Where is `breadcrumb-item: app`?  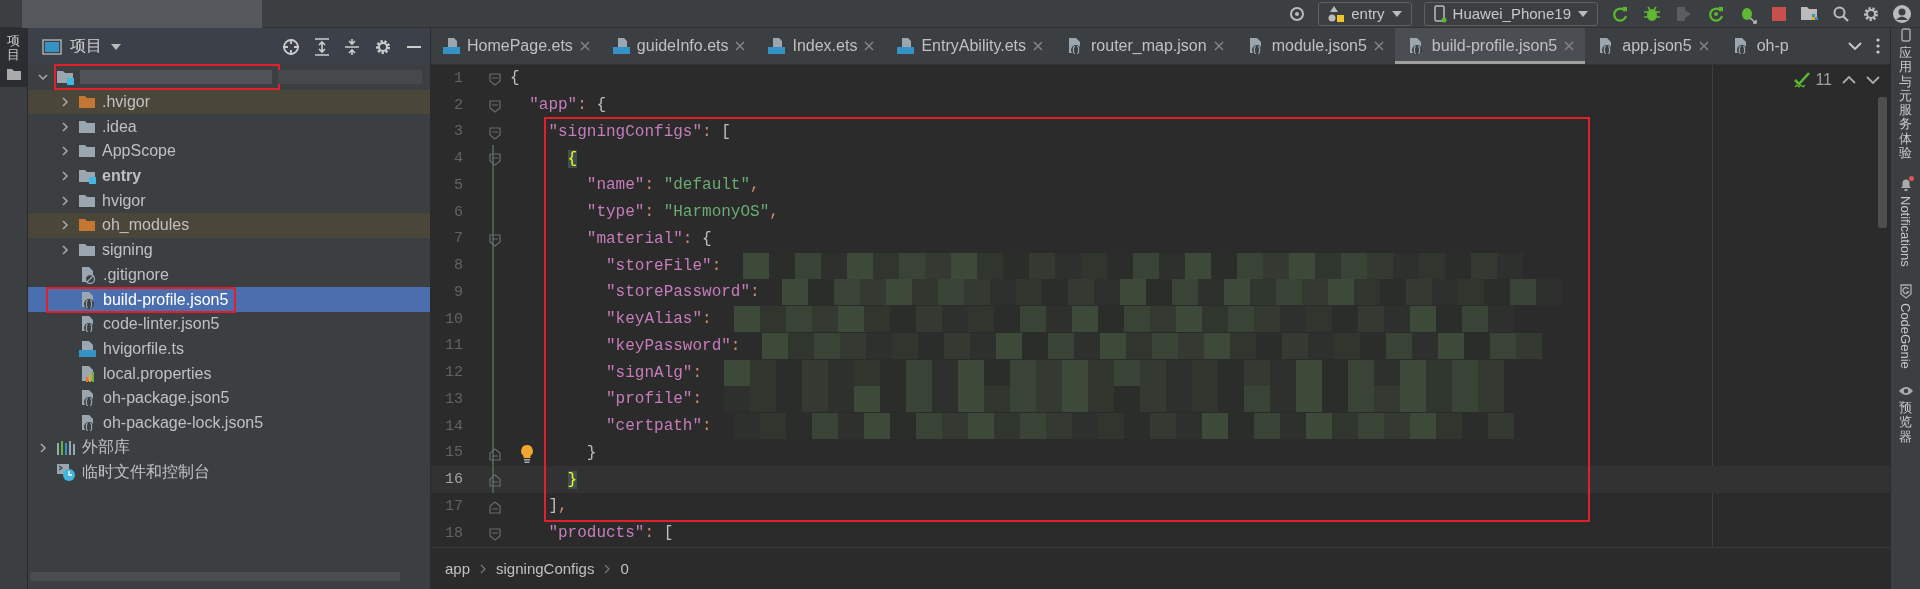
breadcrumb-item: app is located at coordinates (458, 568).